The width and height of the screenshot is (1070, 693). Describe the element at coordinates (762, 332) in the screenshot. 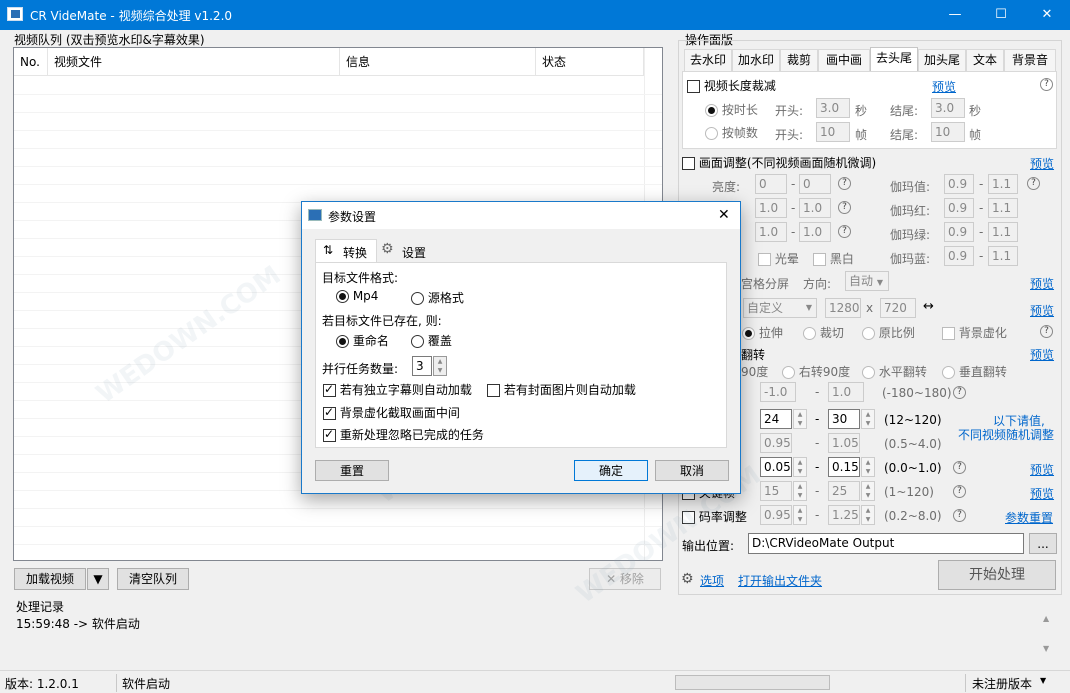

I see `fit-stretch: 拉伸` at that location.